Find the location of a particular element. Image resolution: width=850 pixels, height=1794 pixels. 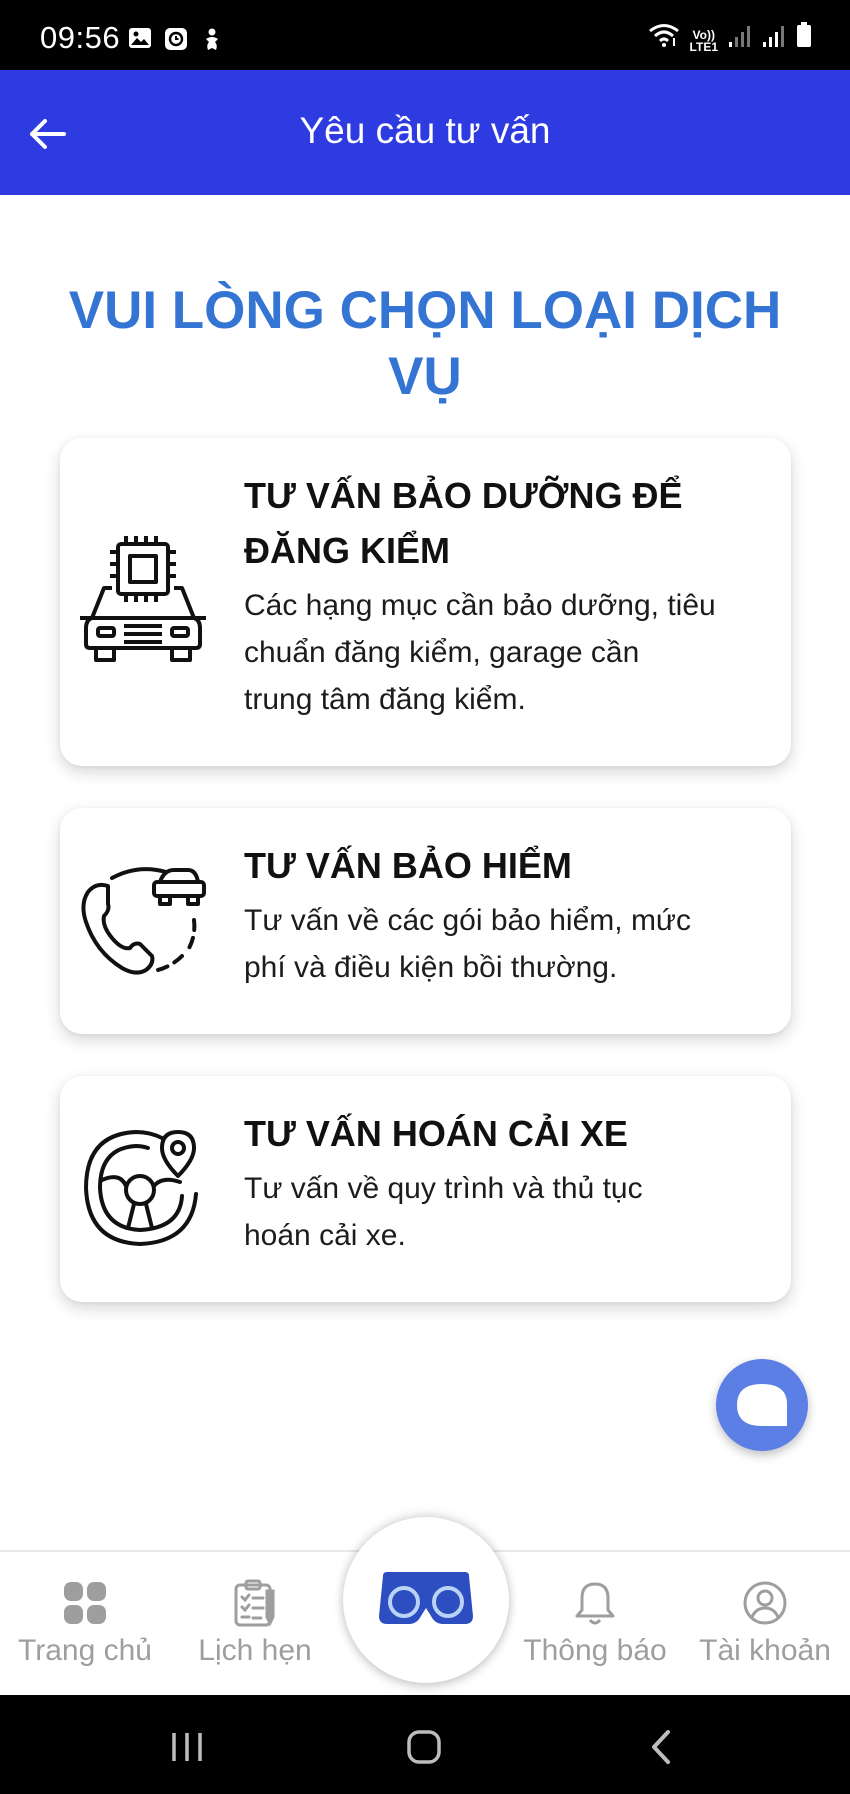

status-notification-icons is located at coordinates (176, 42).